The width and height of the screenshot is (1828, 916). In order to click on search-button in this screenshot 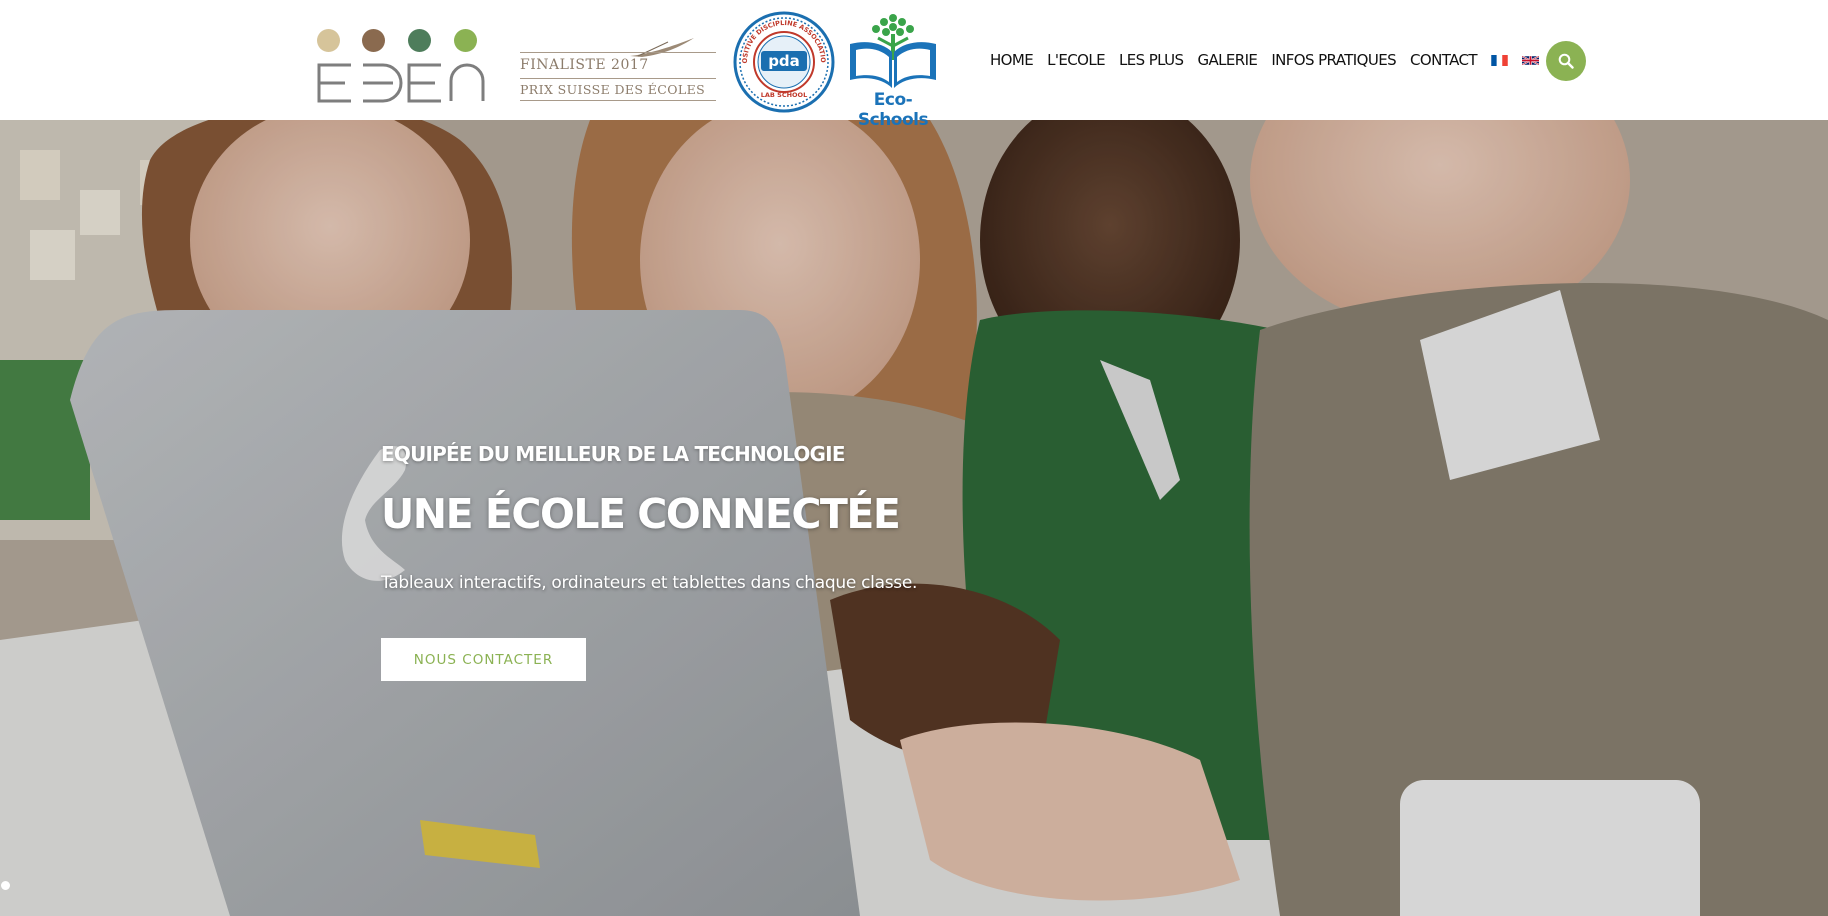, I will do `click(1566, 61)`.